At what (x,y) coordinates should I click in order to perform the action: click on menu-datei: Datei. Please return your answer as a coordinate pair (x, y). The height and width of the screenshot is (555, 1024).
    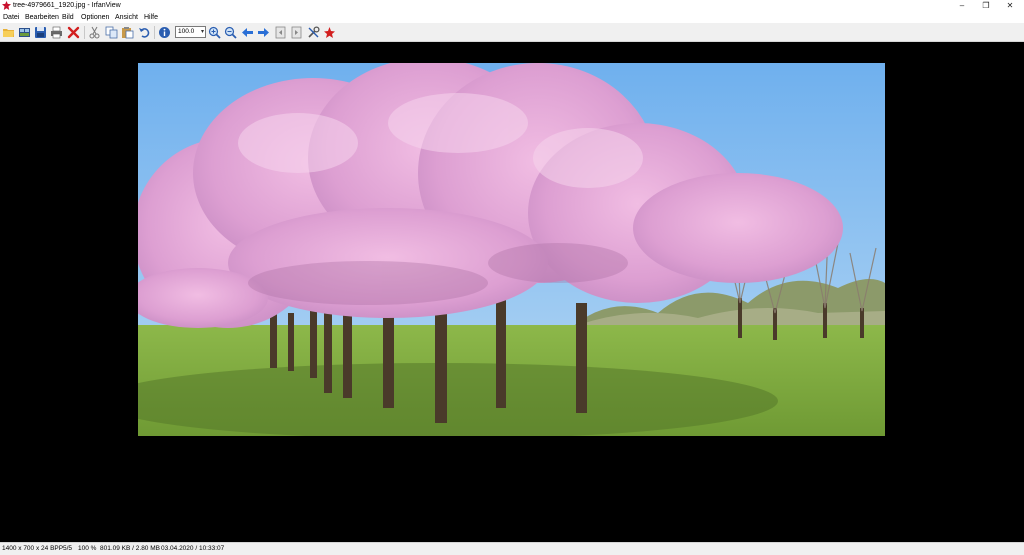
    Looking at the image, I should click on (11, 17).